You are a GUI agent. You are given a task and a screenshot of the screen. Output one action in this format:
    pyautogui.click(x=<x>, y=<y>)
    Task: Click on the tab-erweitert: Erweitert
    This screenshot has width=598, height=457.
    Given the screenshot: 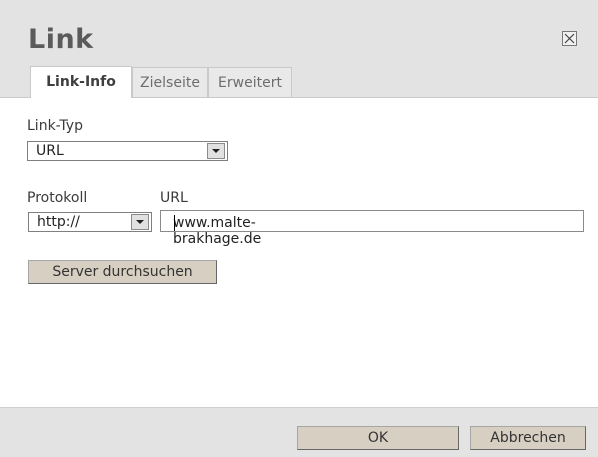 What is the action you would take?
    pyautogui.click(x=250, y=82)
    